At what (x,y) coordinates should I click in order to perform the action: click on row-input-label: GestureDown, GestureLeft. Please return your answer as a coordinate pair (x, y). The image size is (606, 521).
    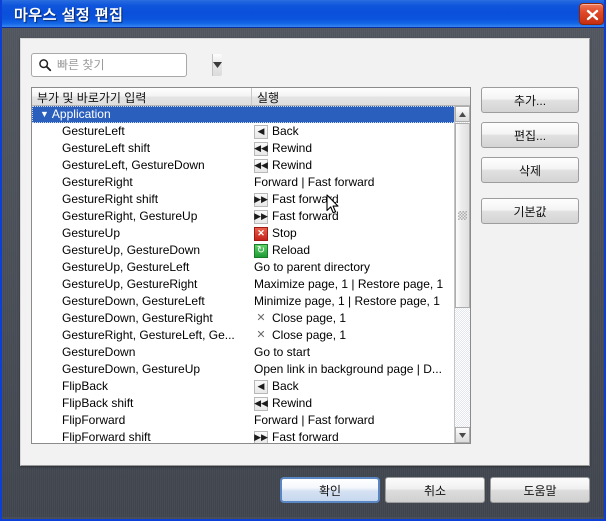
    Looking at the image, I should click on (133, 301).